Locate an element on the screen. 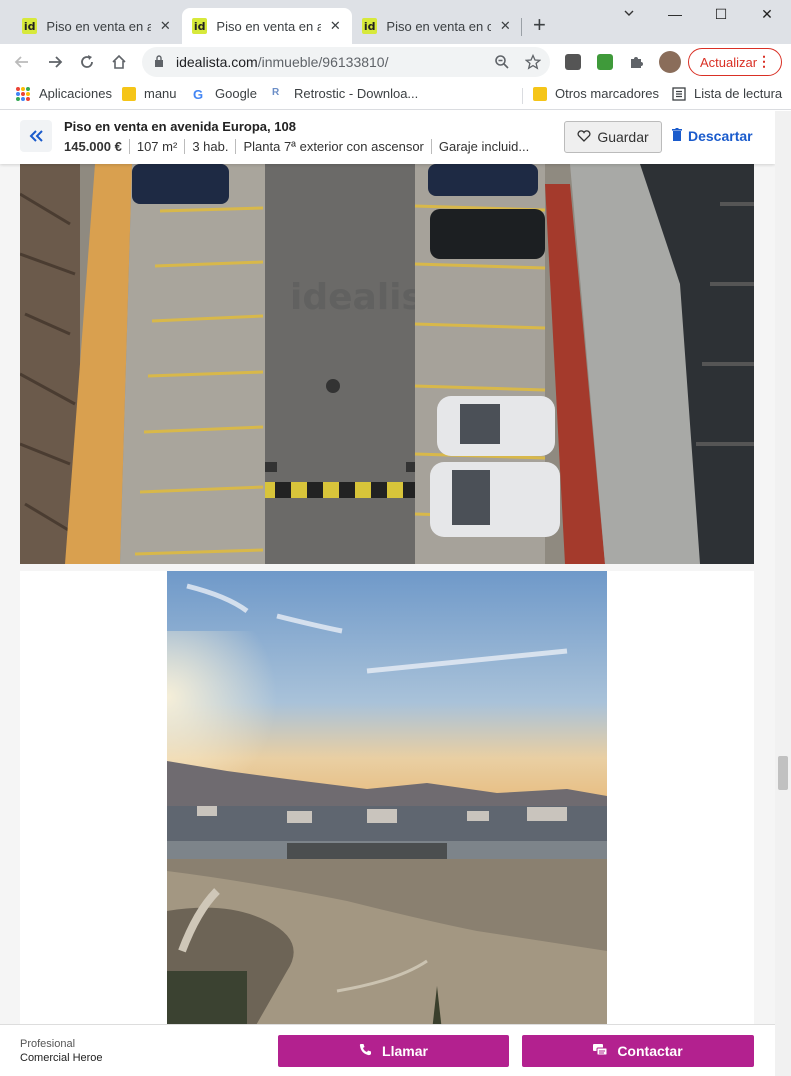 Image resolution: width=791 pixels, height=1076 pixels. menu-dots-icon: ⋮ is located at coordinates (764, 61).